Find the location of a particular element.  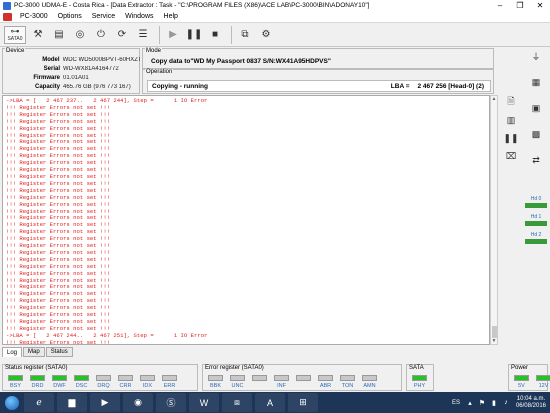

save-log-icon: 🗎 is located at coordinates (511, 102).